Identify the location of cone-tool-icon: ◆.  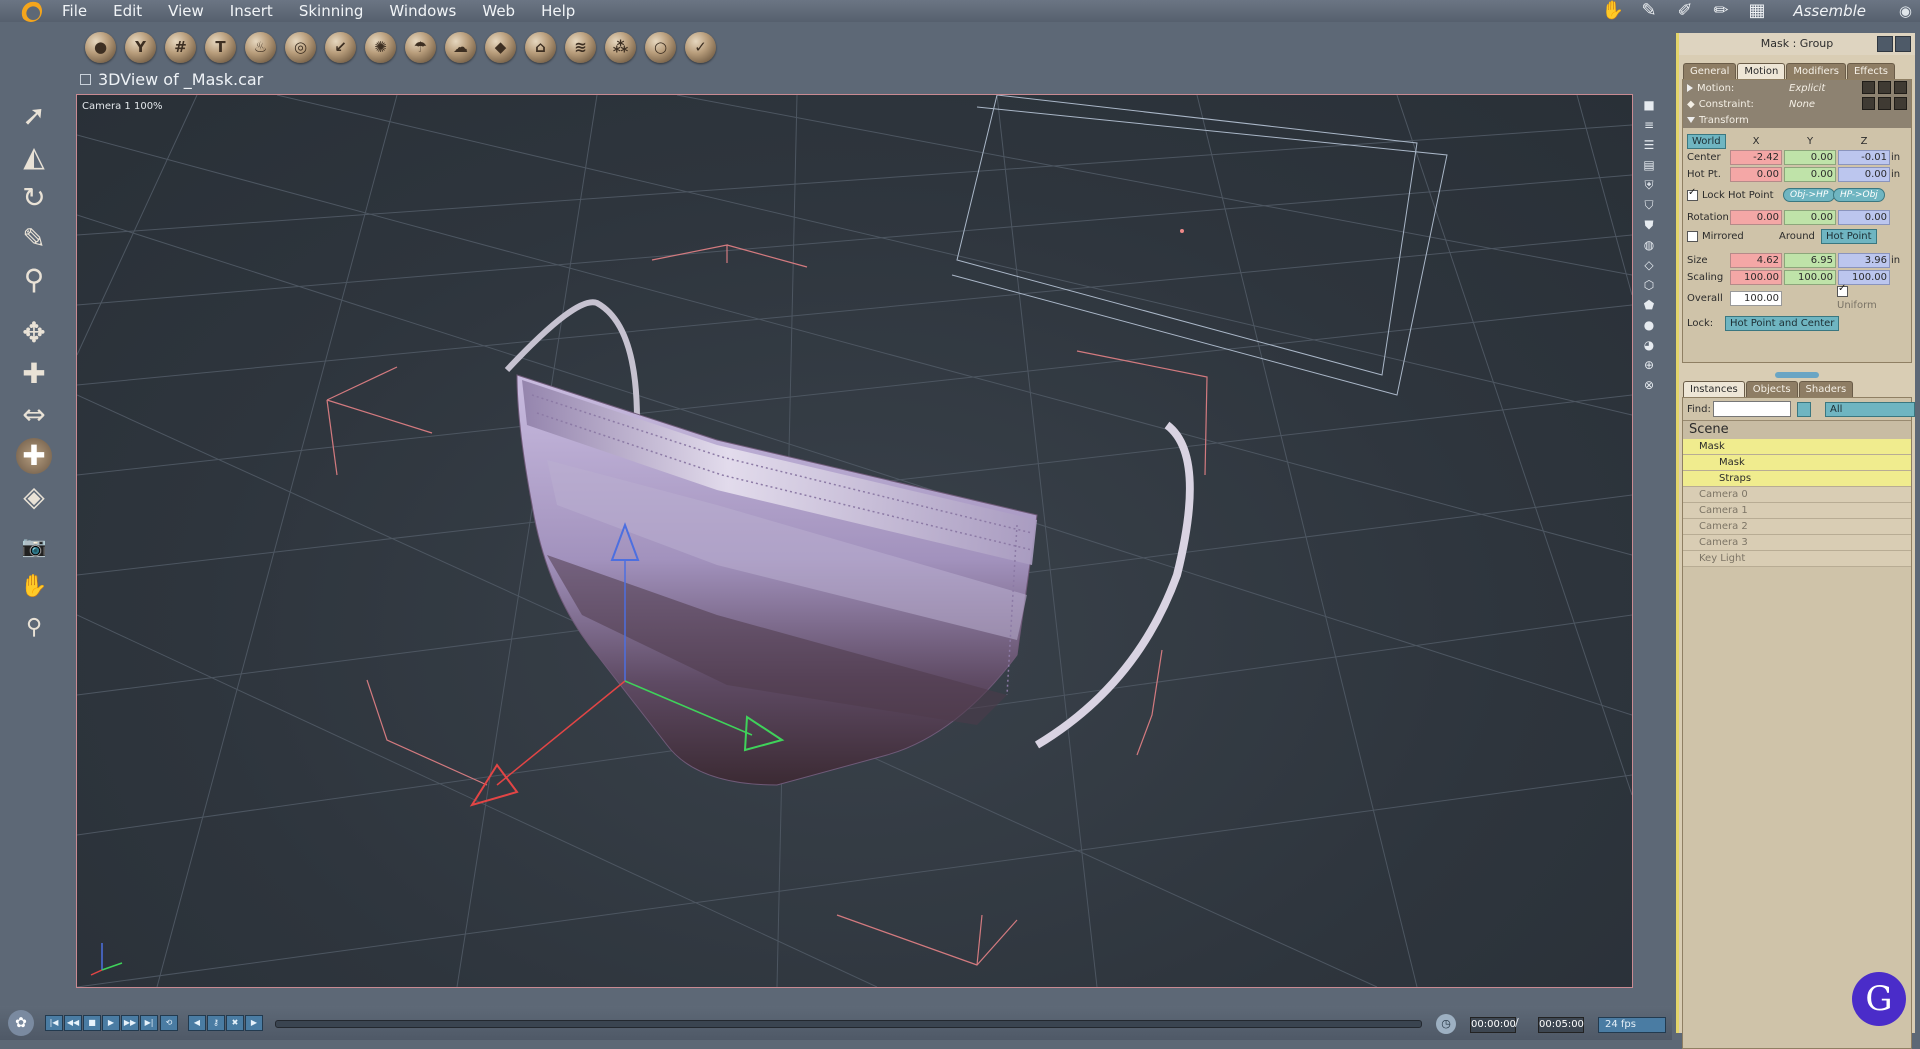
(500, 47).